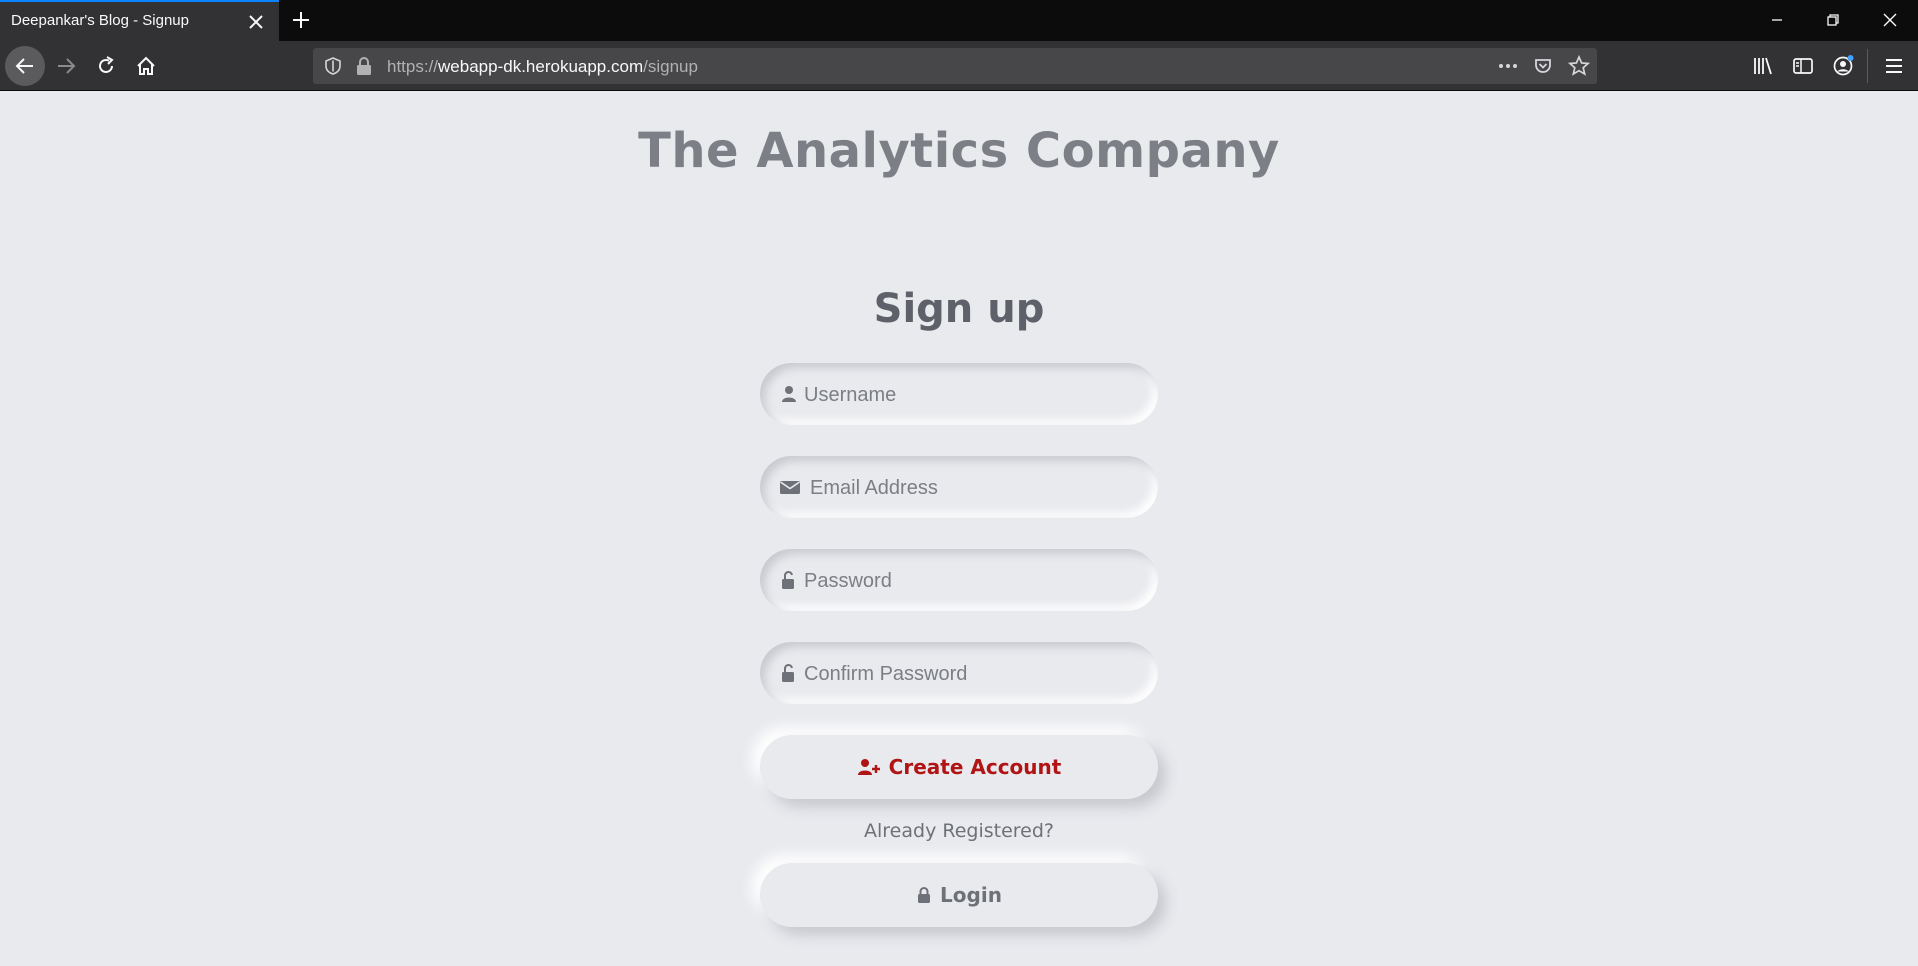  I want to click on username-field, so click(959, 395).